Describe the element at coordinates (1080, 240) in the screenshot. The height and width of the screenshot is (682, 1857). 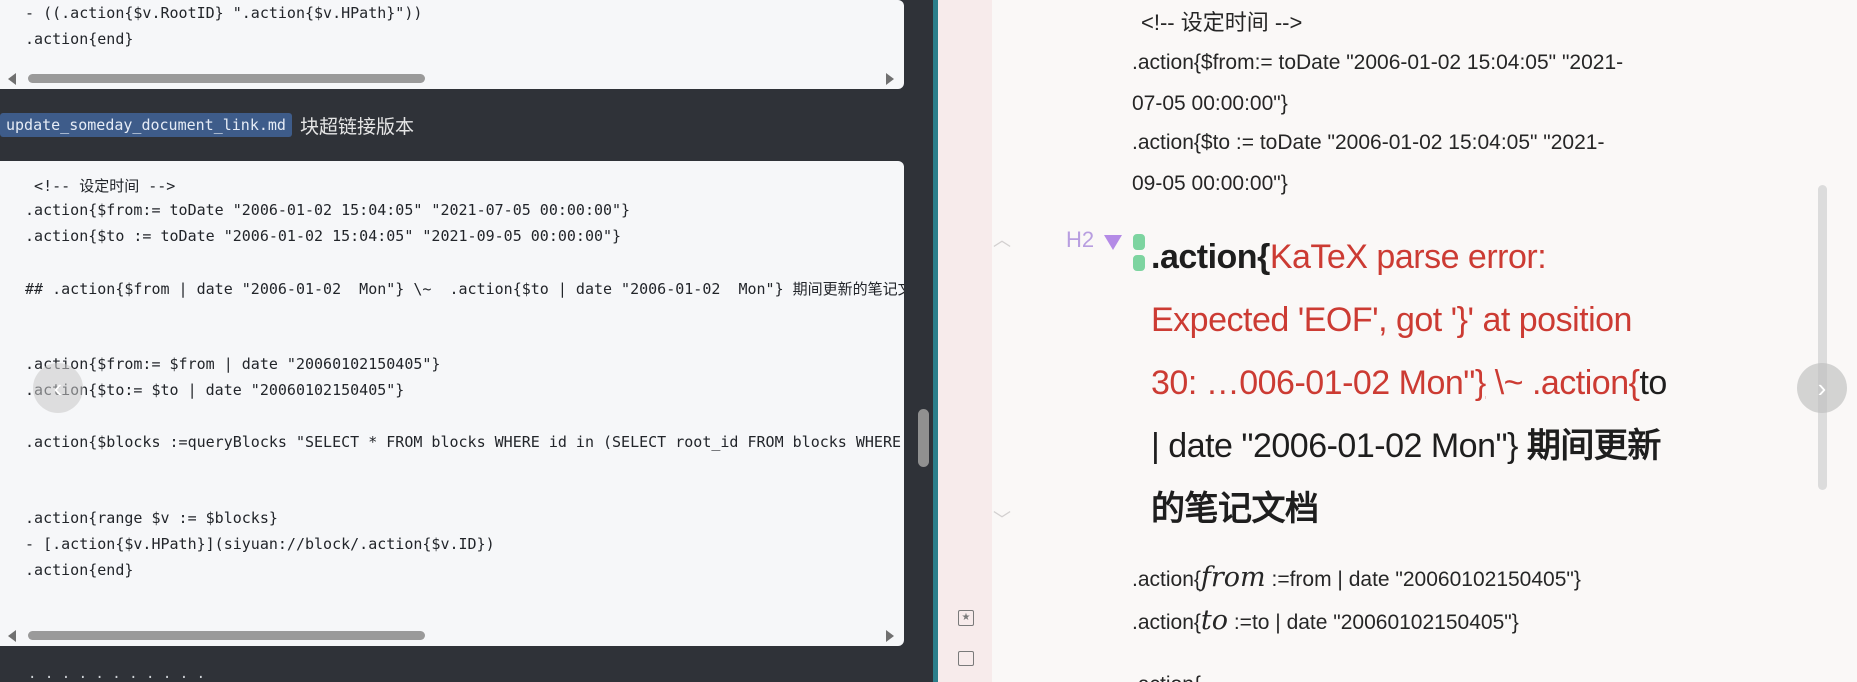
I see `heading-level-badge: H2` at that location.